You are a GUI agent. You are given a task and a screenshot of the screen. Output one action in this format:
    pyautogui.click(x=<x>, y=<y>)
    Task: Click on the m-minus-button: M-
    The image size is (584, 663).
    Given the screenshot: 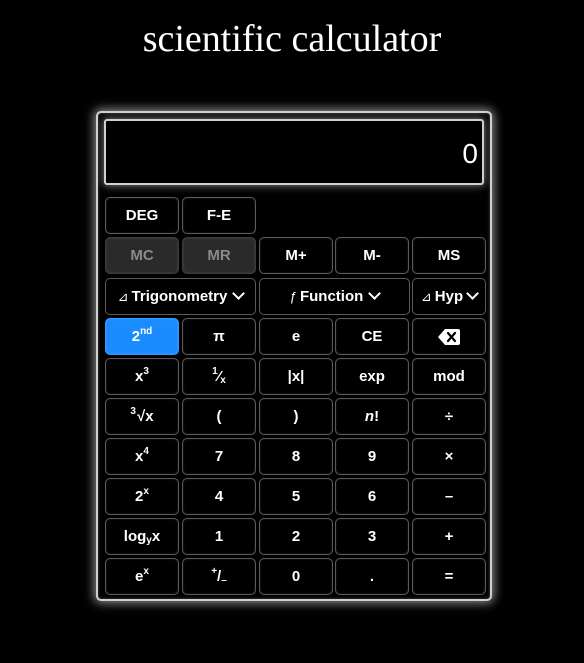 What is the action you would take?
    pyautogui.click(x=372, y=255)
    